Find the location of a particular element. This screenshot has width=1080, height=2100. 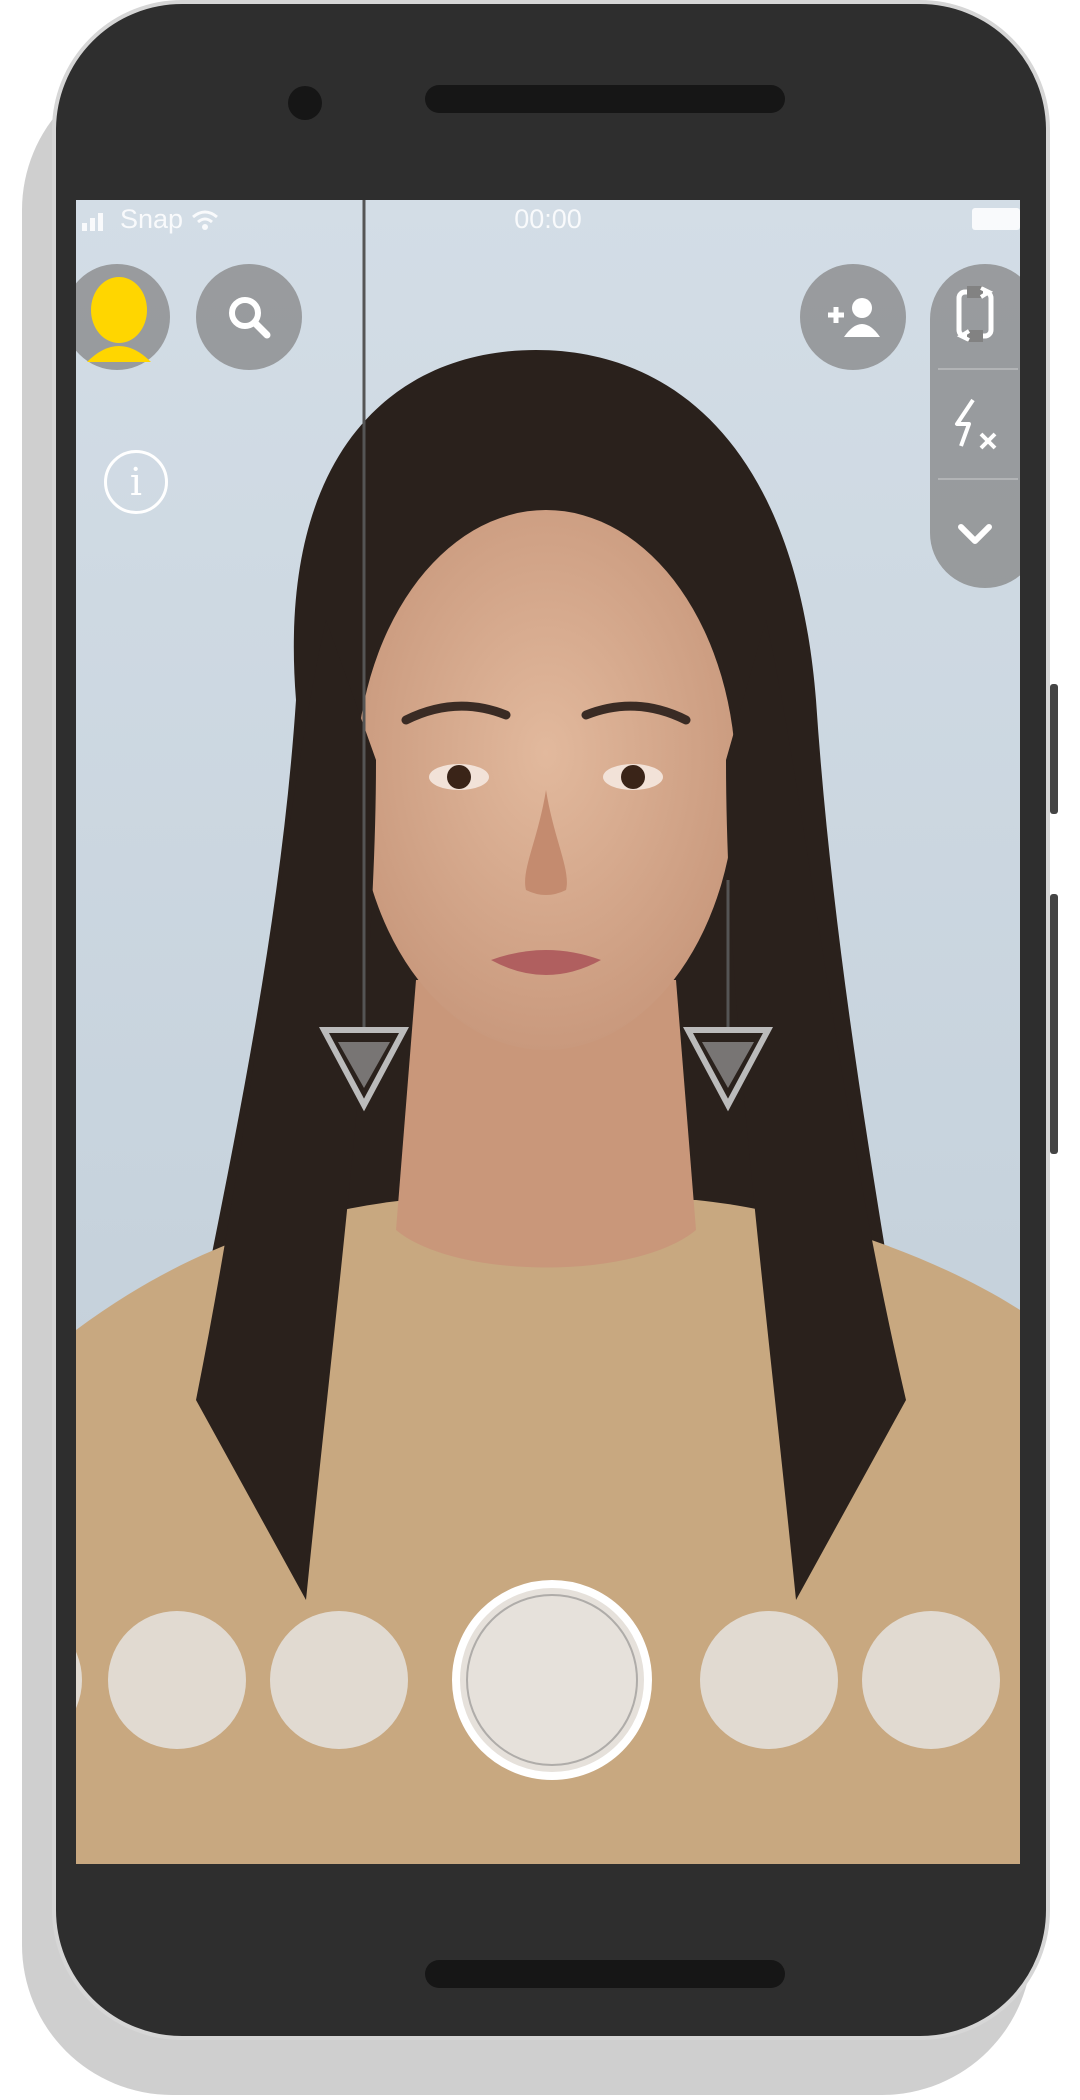

profile-button is located at coordinates (123, 317).